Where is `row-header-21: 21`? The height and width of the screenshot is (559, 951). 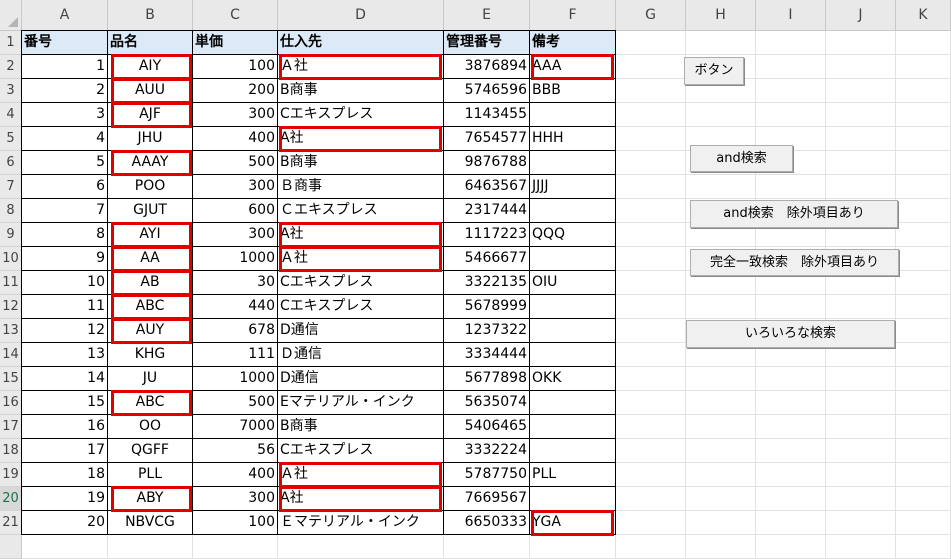 row-header-21: 21 is located at coordinates (11, 523).